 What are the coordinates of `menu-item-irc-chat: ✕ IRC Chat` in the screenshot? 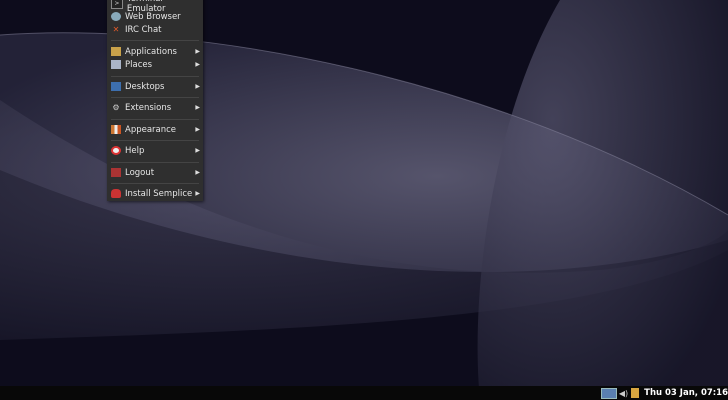 It's located at (155, 29).